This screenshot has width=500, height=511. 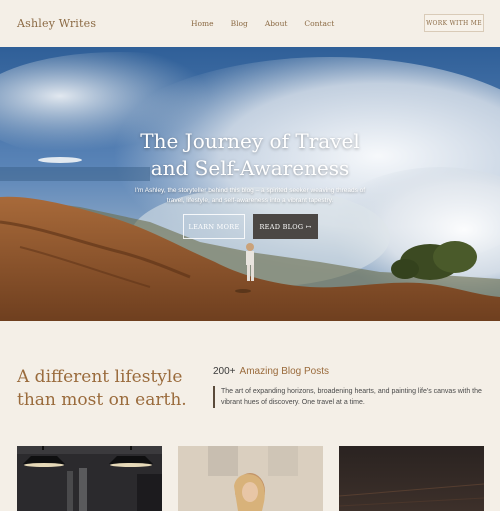 What do you see at coordinates (250, 168) in the screenshot?
I see `hero-title-line-2: and Self-Awareness` at bounding box center [250, 168].